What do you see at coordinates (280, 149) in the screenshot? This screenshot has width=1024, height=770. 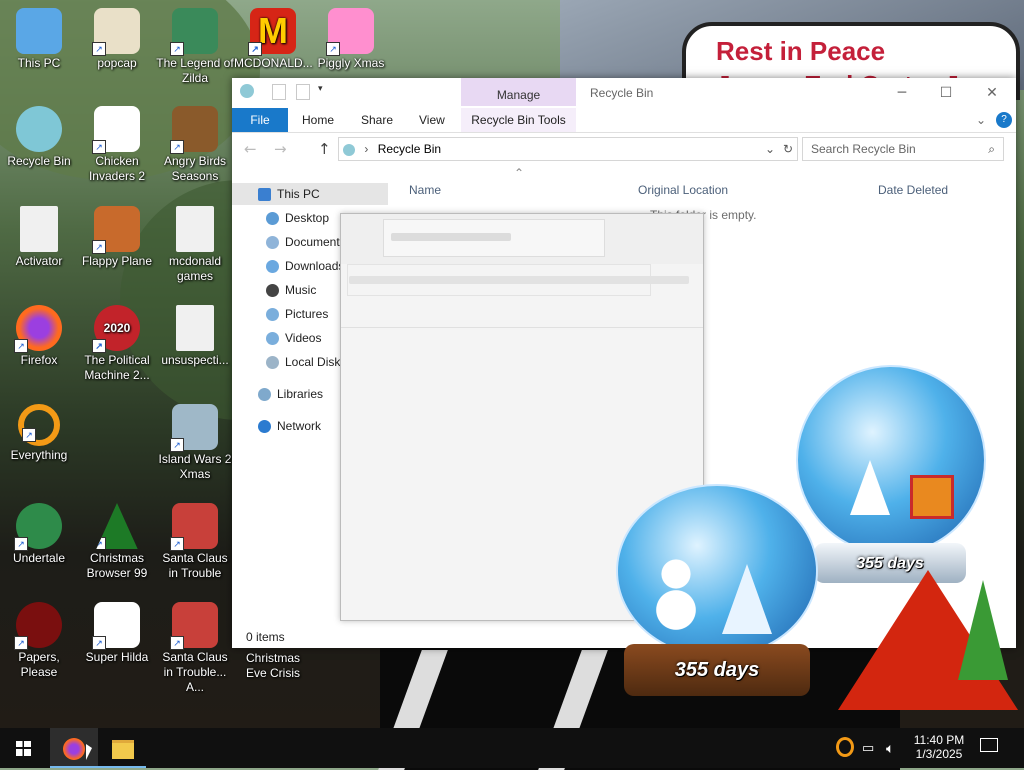 I see `forward-arrow-icon: →` at bounding box center [280, 149].